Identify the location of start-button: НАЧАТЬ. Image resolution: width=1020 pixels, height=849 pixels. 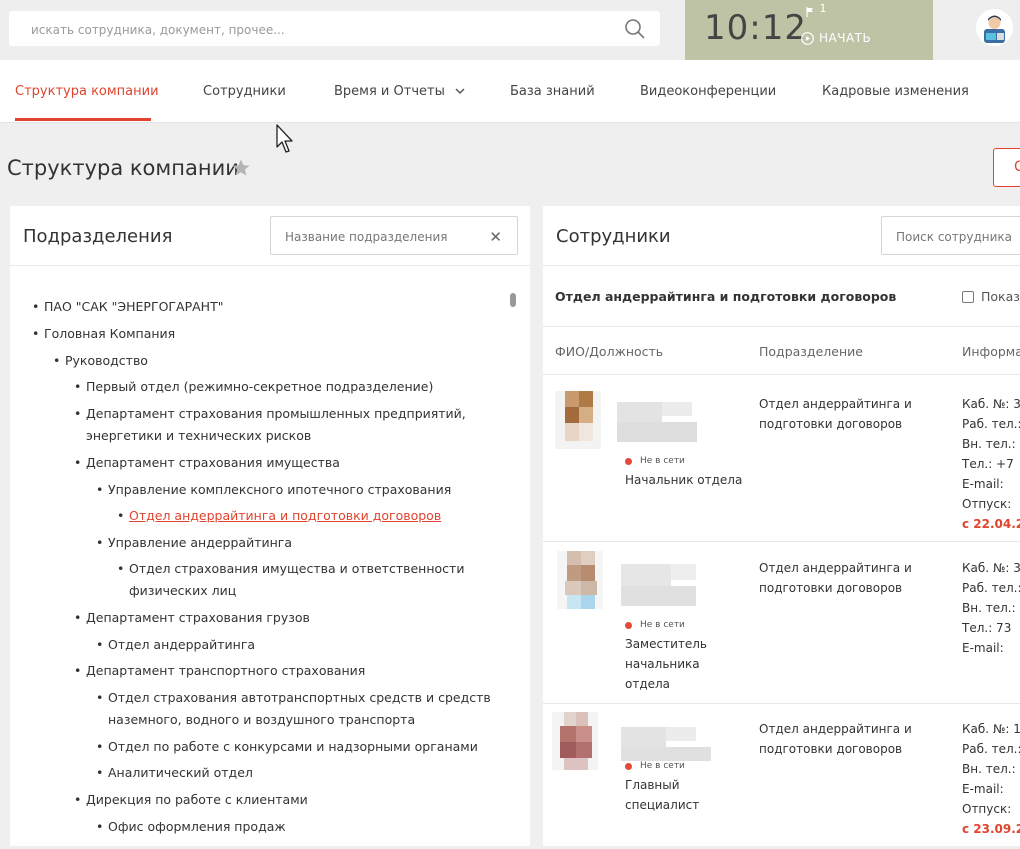
(836, 38).